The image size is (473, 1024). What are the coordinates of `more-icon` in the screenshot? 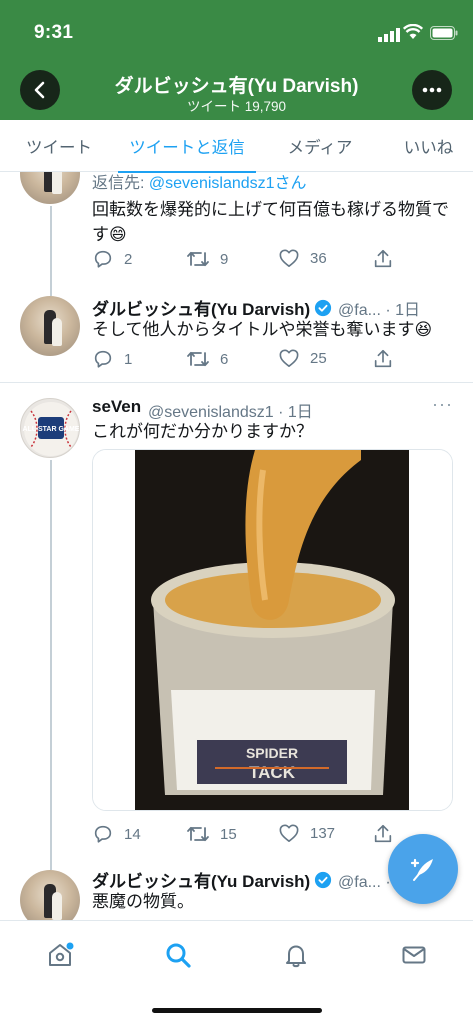 It's located at (432, 90).